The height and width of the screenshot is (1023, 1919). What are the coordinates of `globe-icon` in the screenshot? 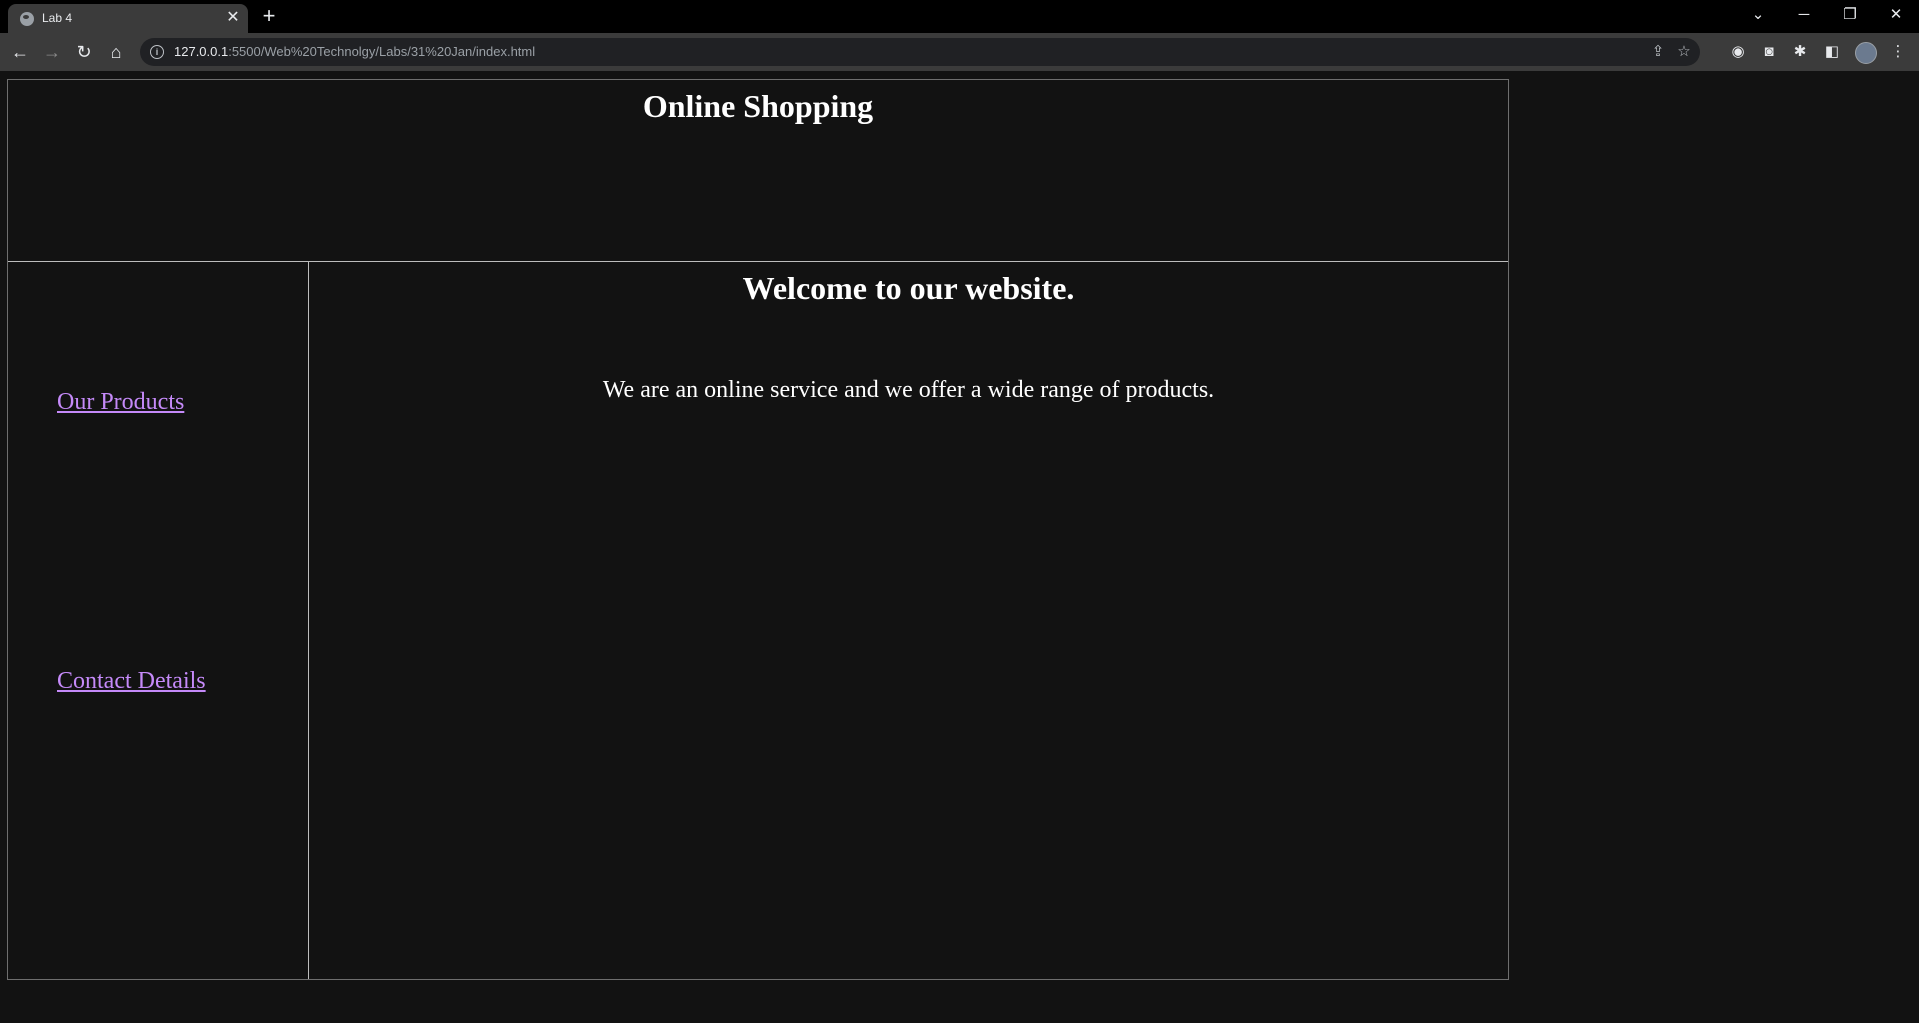 It's located at (27, 19).